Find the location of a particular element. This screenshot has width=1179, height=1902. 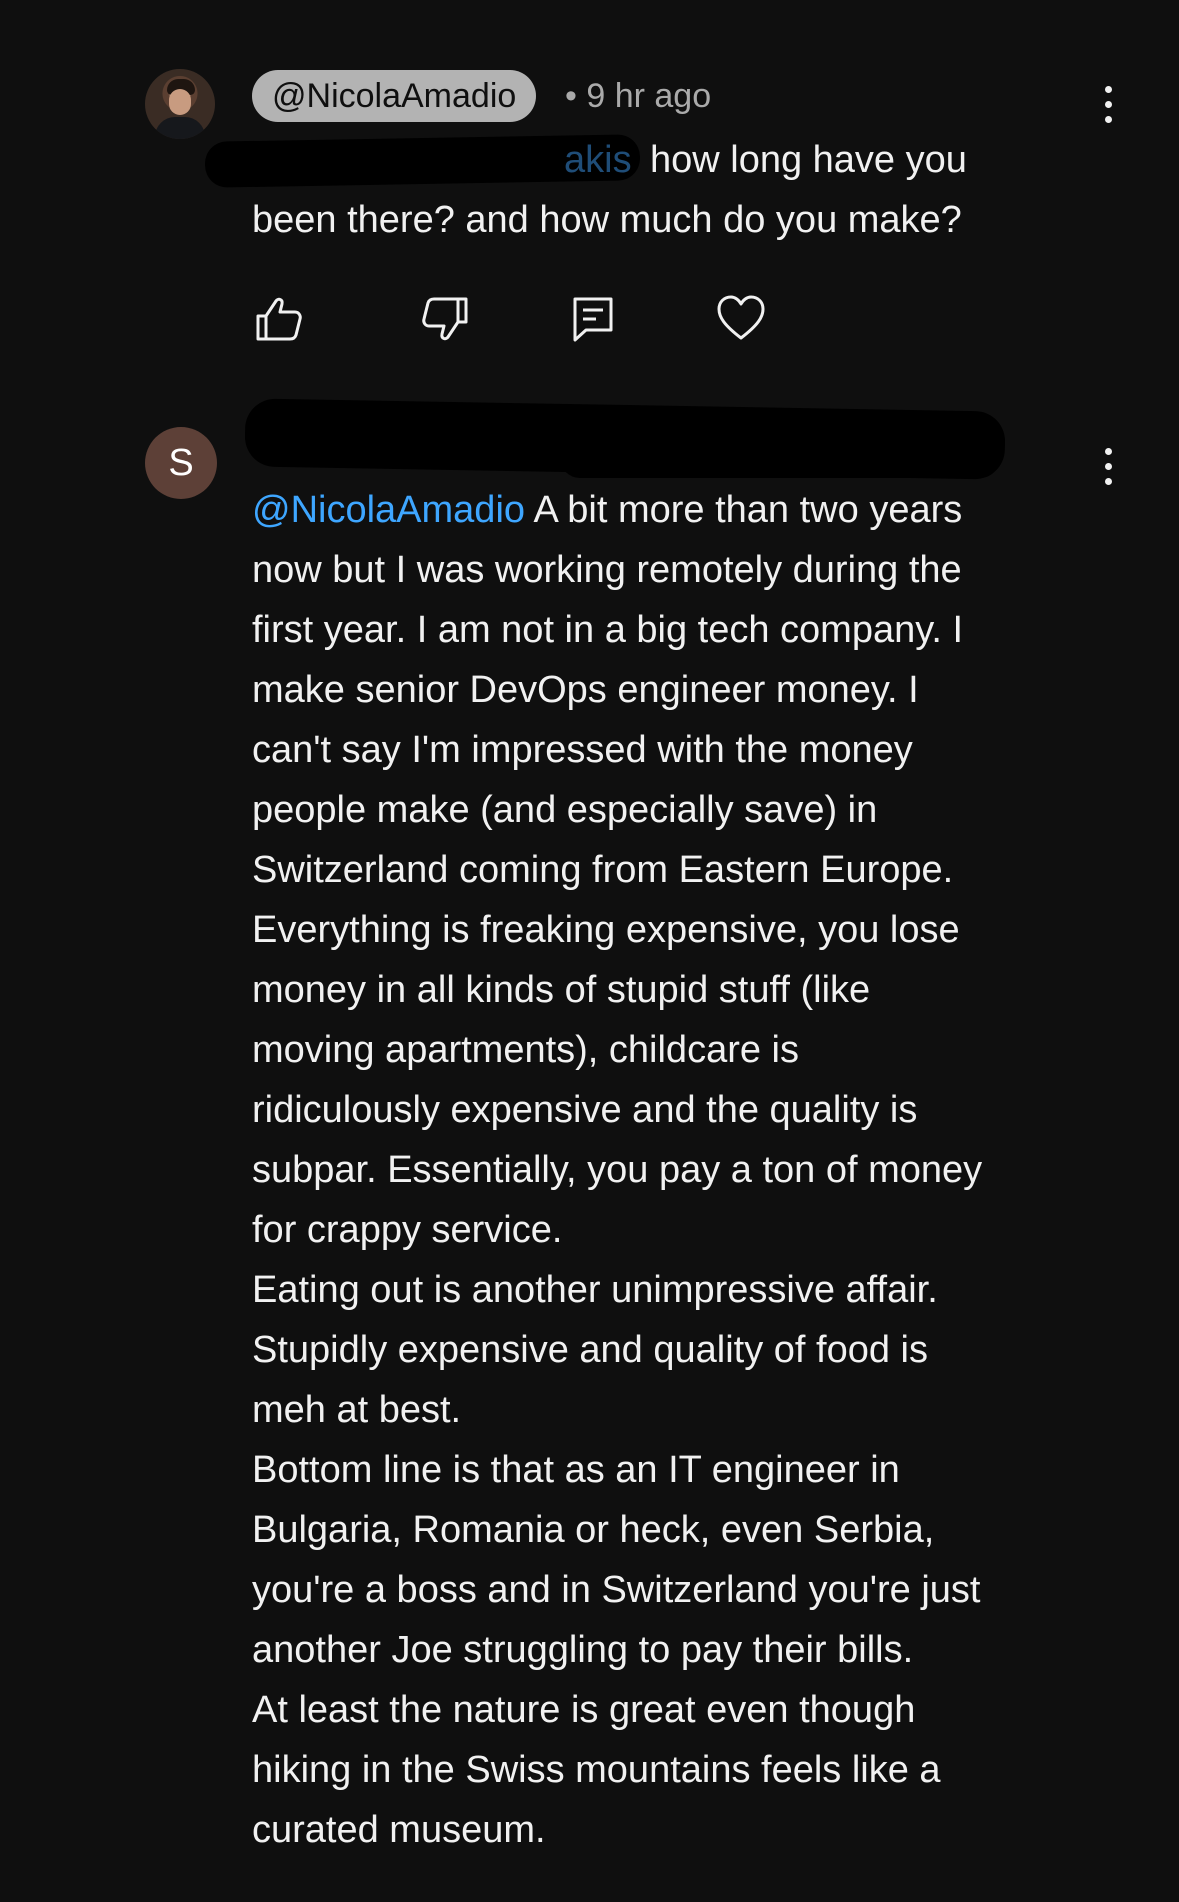

like-button is located at coordinates (279, 319).